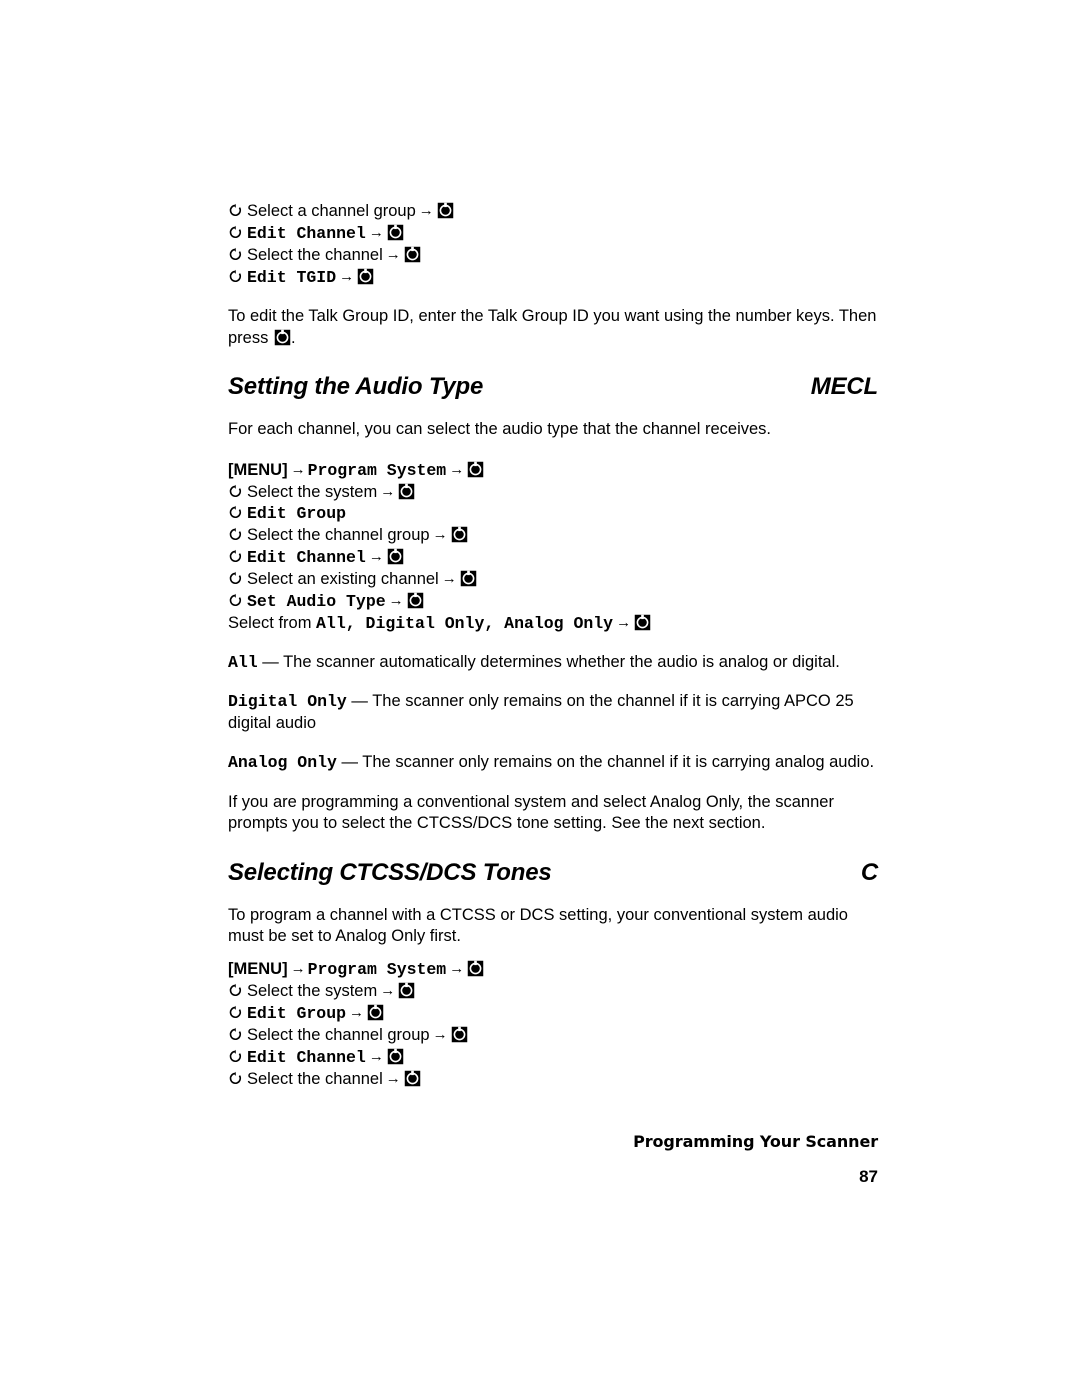  I want to click on page-title-ctcss: Selecting CTCSS/DCS Tones, so click(390, 872).